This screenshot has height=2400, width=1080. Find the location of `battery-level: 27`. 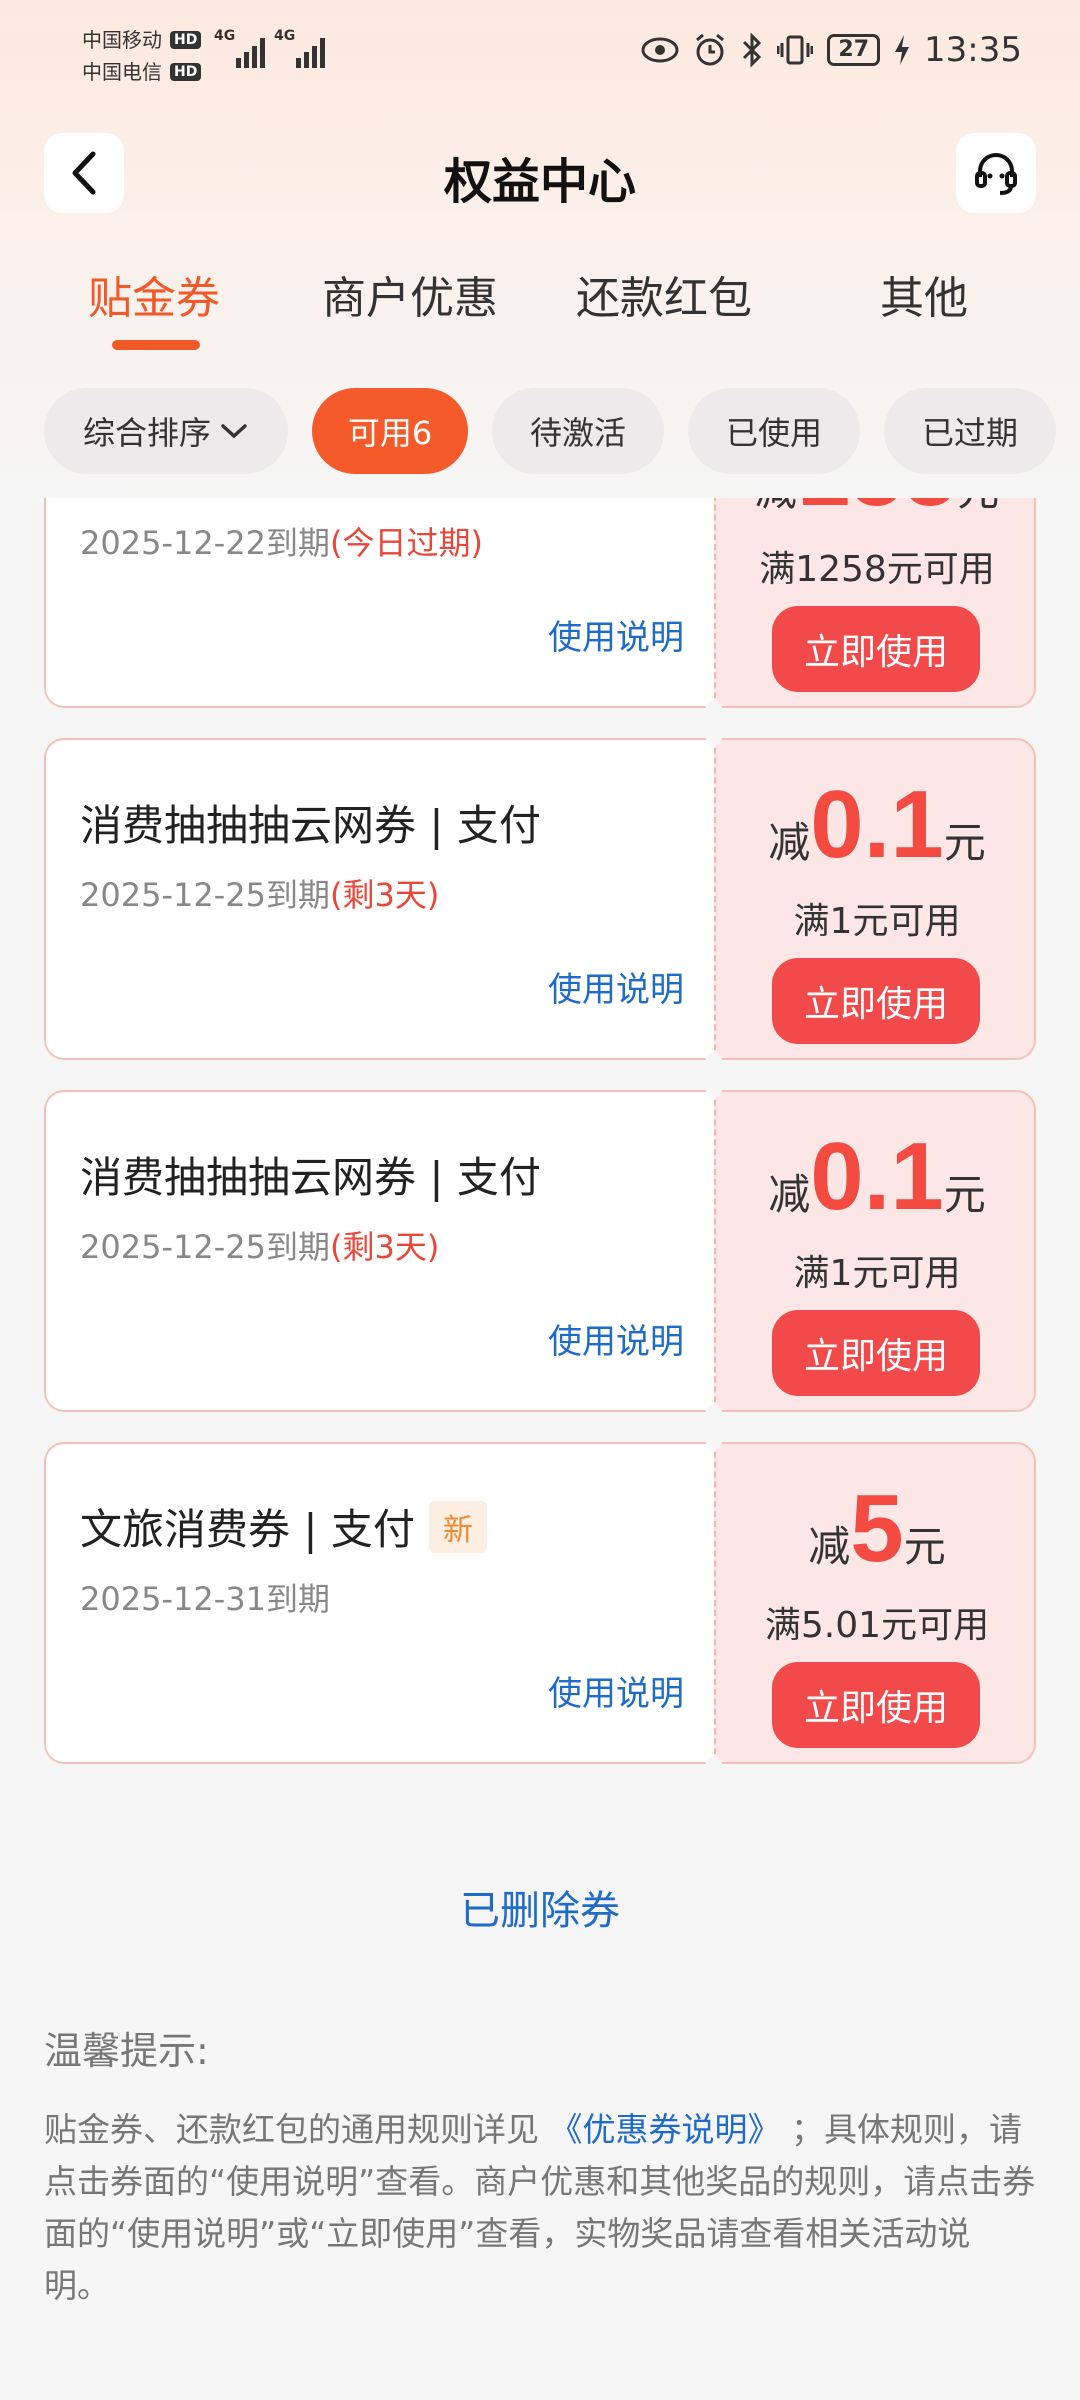

battery-level: 27 is located at coordinates (854, 50).